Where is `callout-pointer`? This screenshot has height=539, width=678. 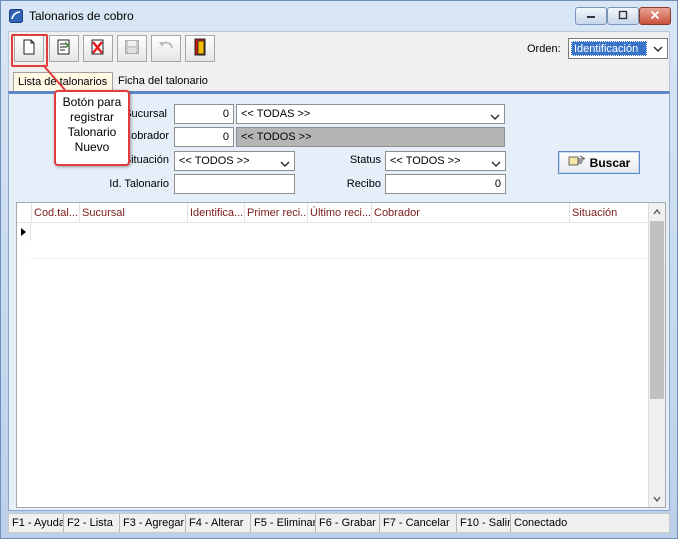 callout-pointer is located at coordinates (54, 77).